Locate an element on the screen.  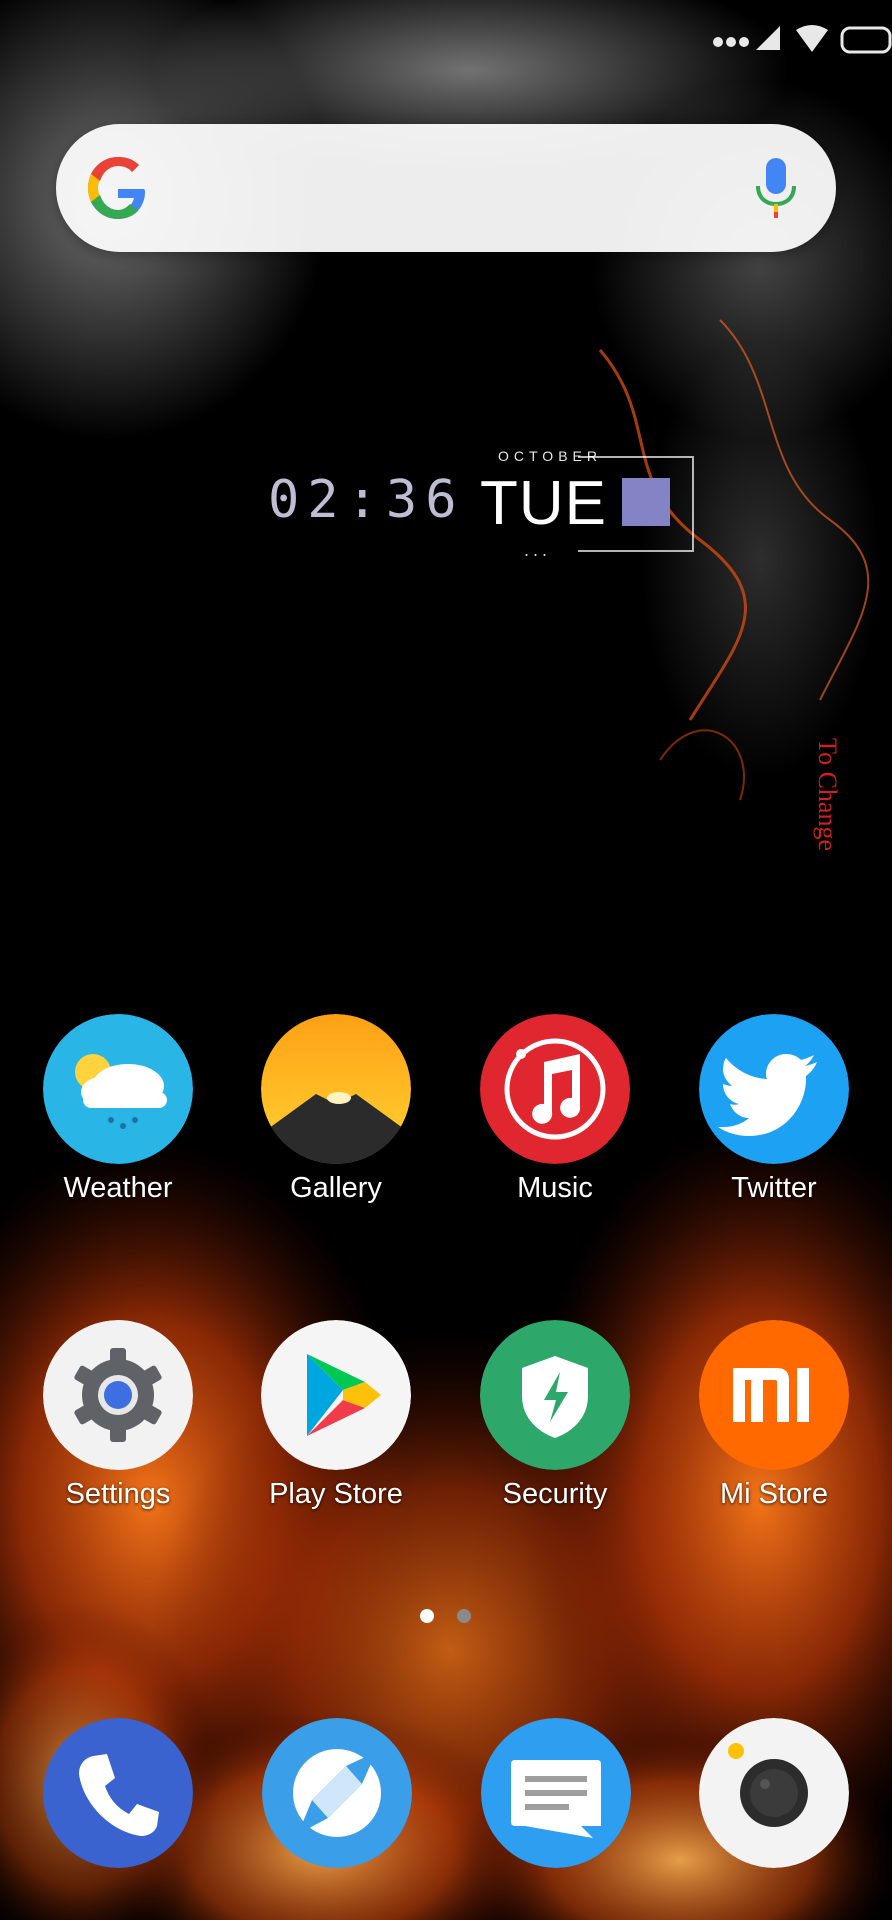
page-indicator is located at coordinates (446, 1618).